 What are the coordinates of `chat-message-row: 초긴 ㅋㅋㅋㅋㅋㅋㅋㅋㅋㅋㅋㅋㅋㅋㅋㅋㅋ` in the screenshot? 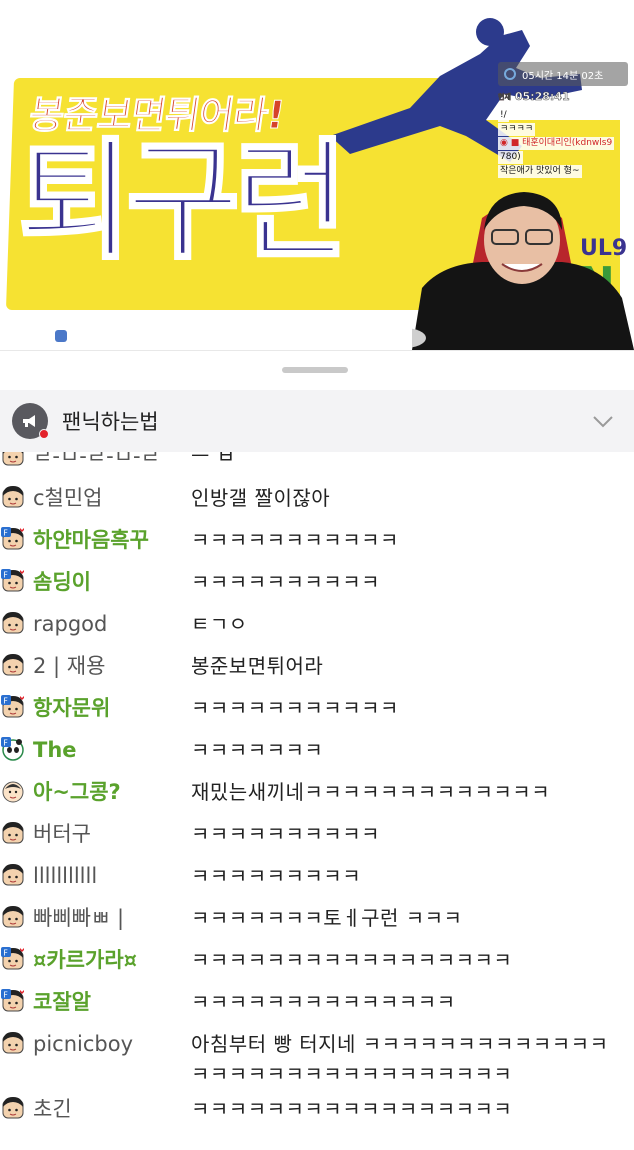 It's located at (317, 1110).